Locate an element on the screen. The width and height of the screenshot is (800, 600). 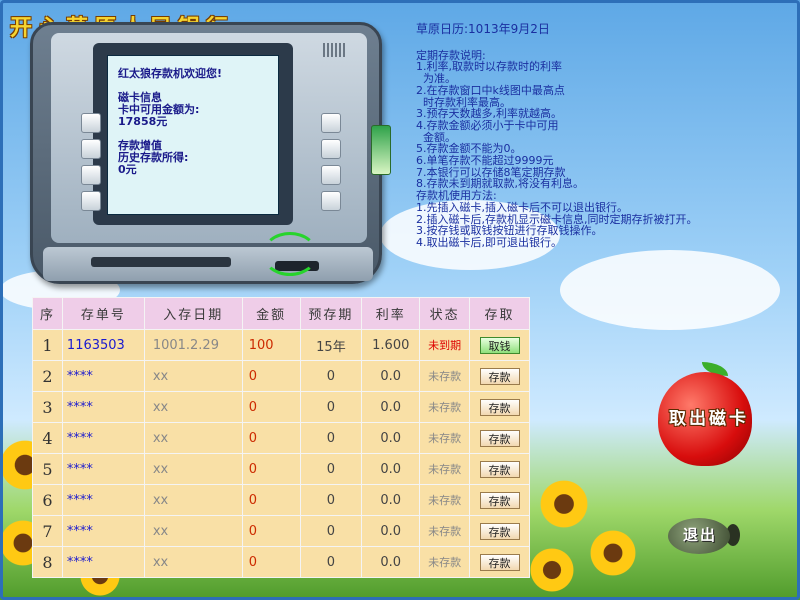
row-status: 未到期 is located at coordinates (445, 345).